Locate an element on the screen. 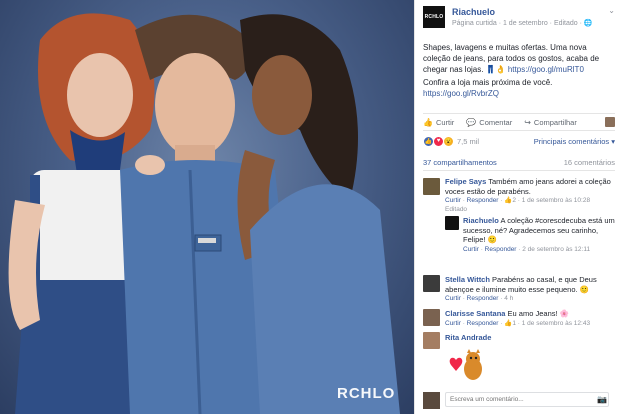  comment-edited: Editado is located at coordinates (456, 209).